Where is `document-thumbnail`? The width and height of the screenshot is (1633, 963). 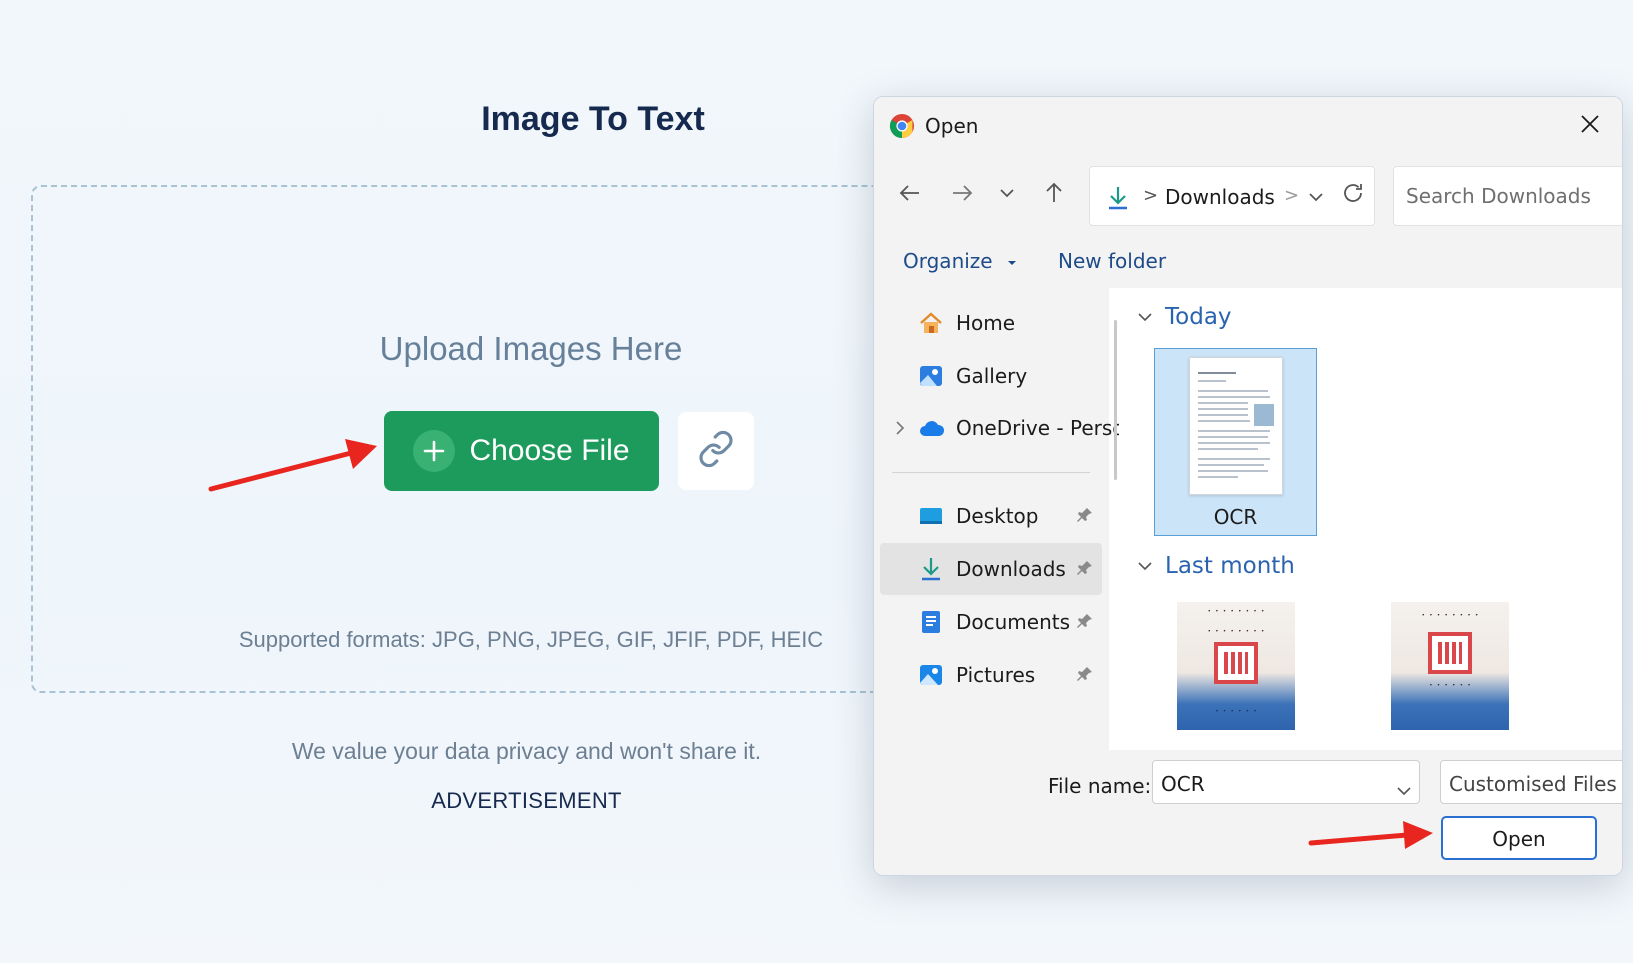
document-thumbnail is located at coordinates (1236, 426).